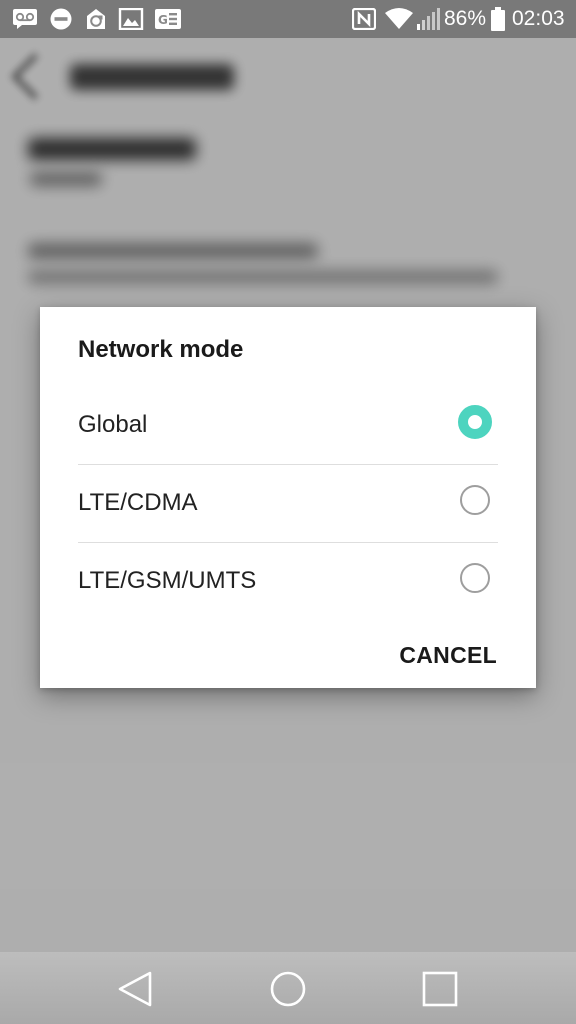 The image size is (576, 1024). I want to click on battery-icon, so click(498, 19).